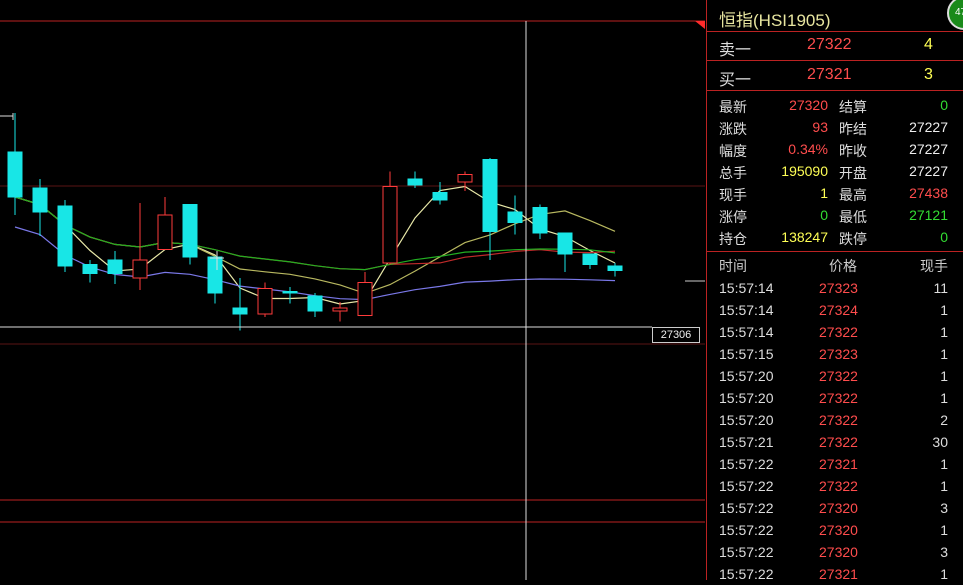 The height and width of the screenshot is (585, 963). What do you see at coordinates (928, 44) in the screenshot?
I see `sell-one-volume: 4` at bounding box center [928, 44].